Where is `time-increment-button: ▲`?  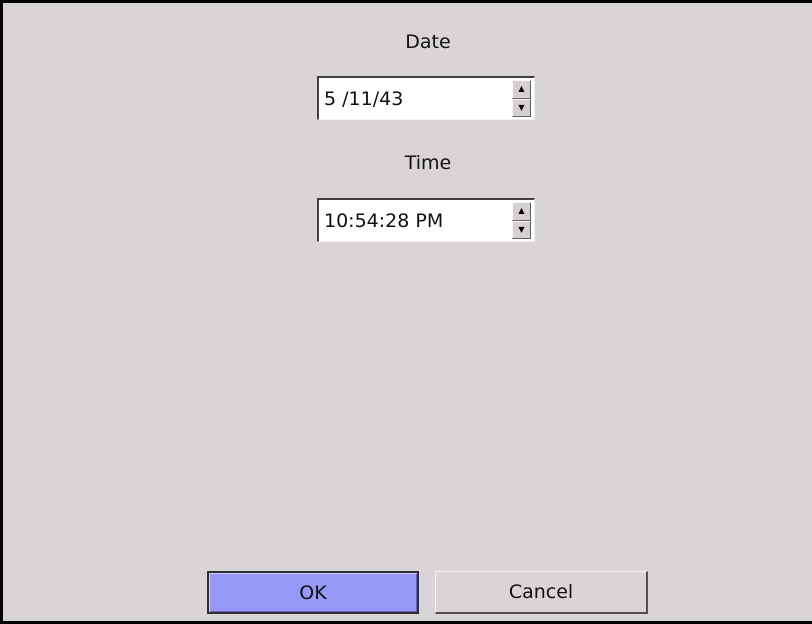 time-increment-button: ▲ is located at coordinates (521, 211).